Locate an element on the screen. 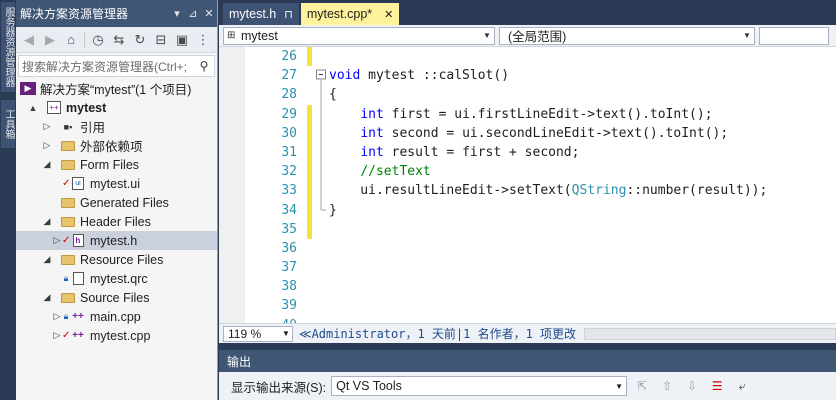  auto-hide-pin-icon: ⊿ is located at coordinates (193, 13).